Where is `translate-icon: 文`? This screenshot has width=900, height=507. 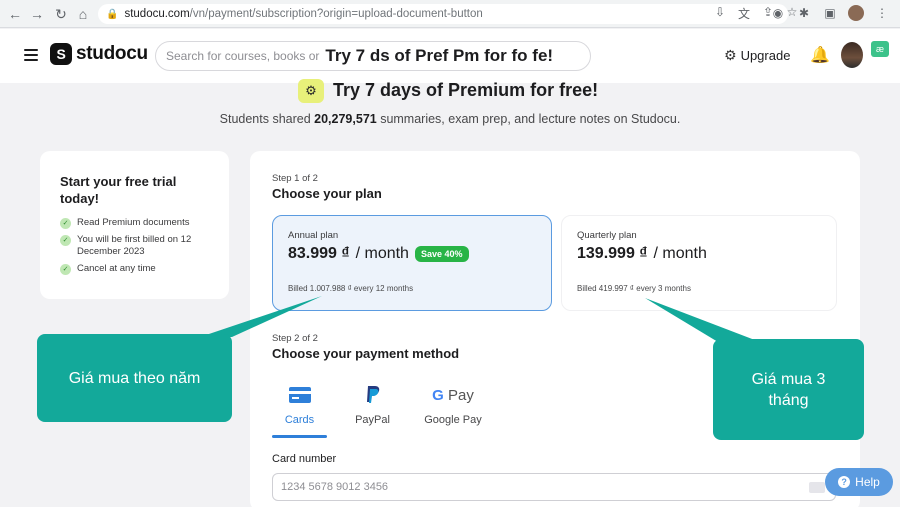
translate-icon: 文 is located at coordinates (744, 13).